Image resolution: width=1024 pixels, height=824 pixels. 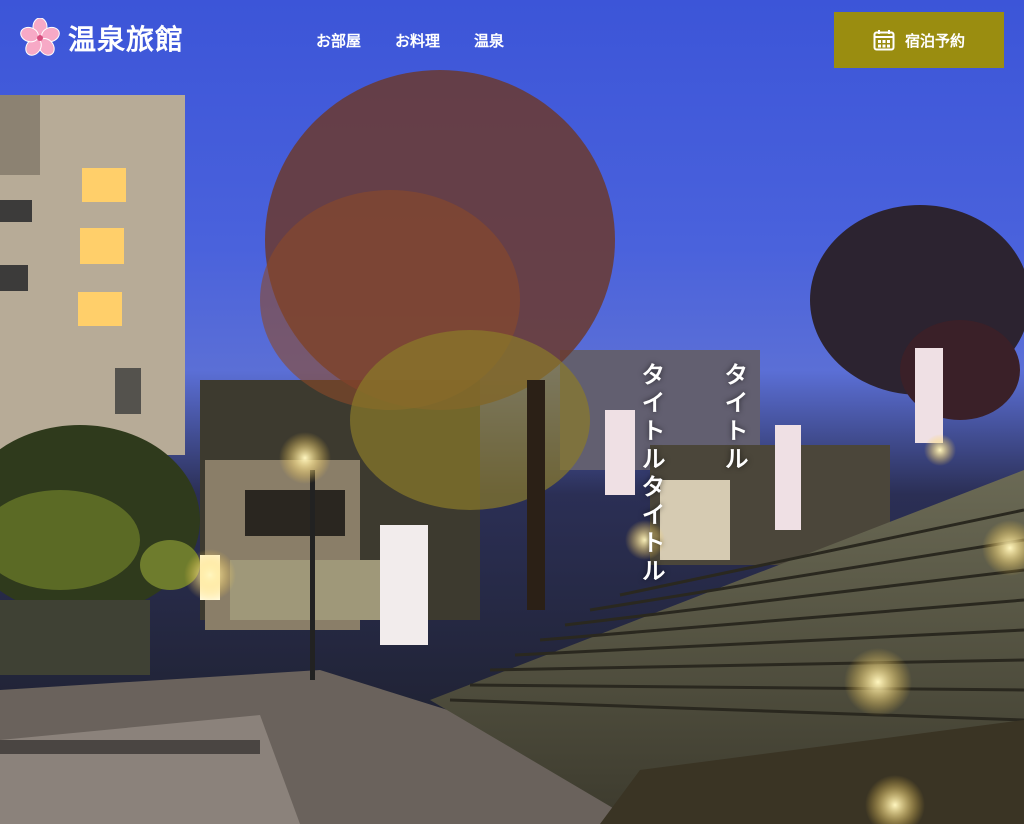 I want to click on site-logo: 温泉旅館, so click(x=102, y=38).